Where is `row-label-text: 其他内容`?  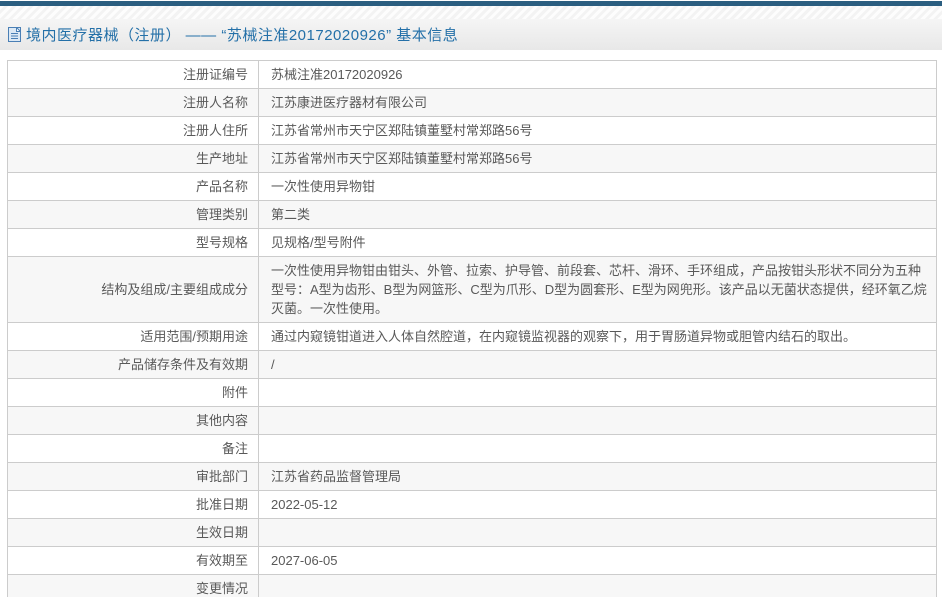 row-label-text: 其他内容 is located at coordinates (221, 420).